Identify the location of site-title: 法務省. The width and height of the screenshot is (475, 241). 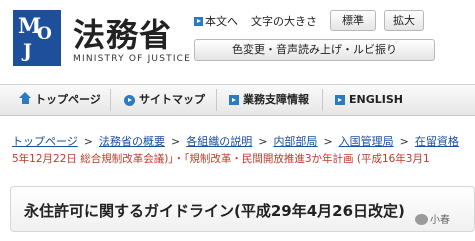
(122, 33).